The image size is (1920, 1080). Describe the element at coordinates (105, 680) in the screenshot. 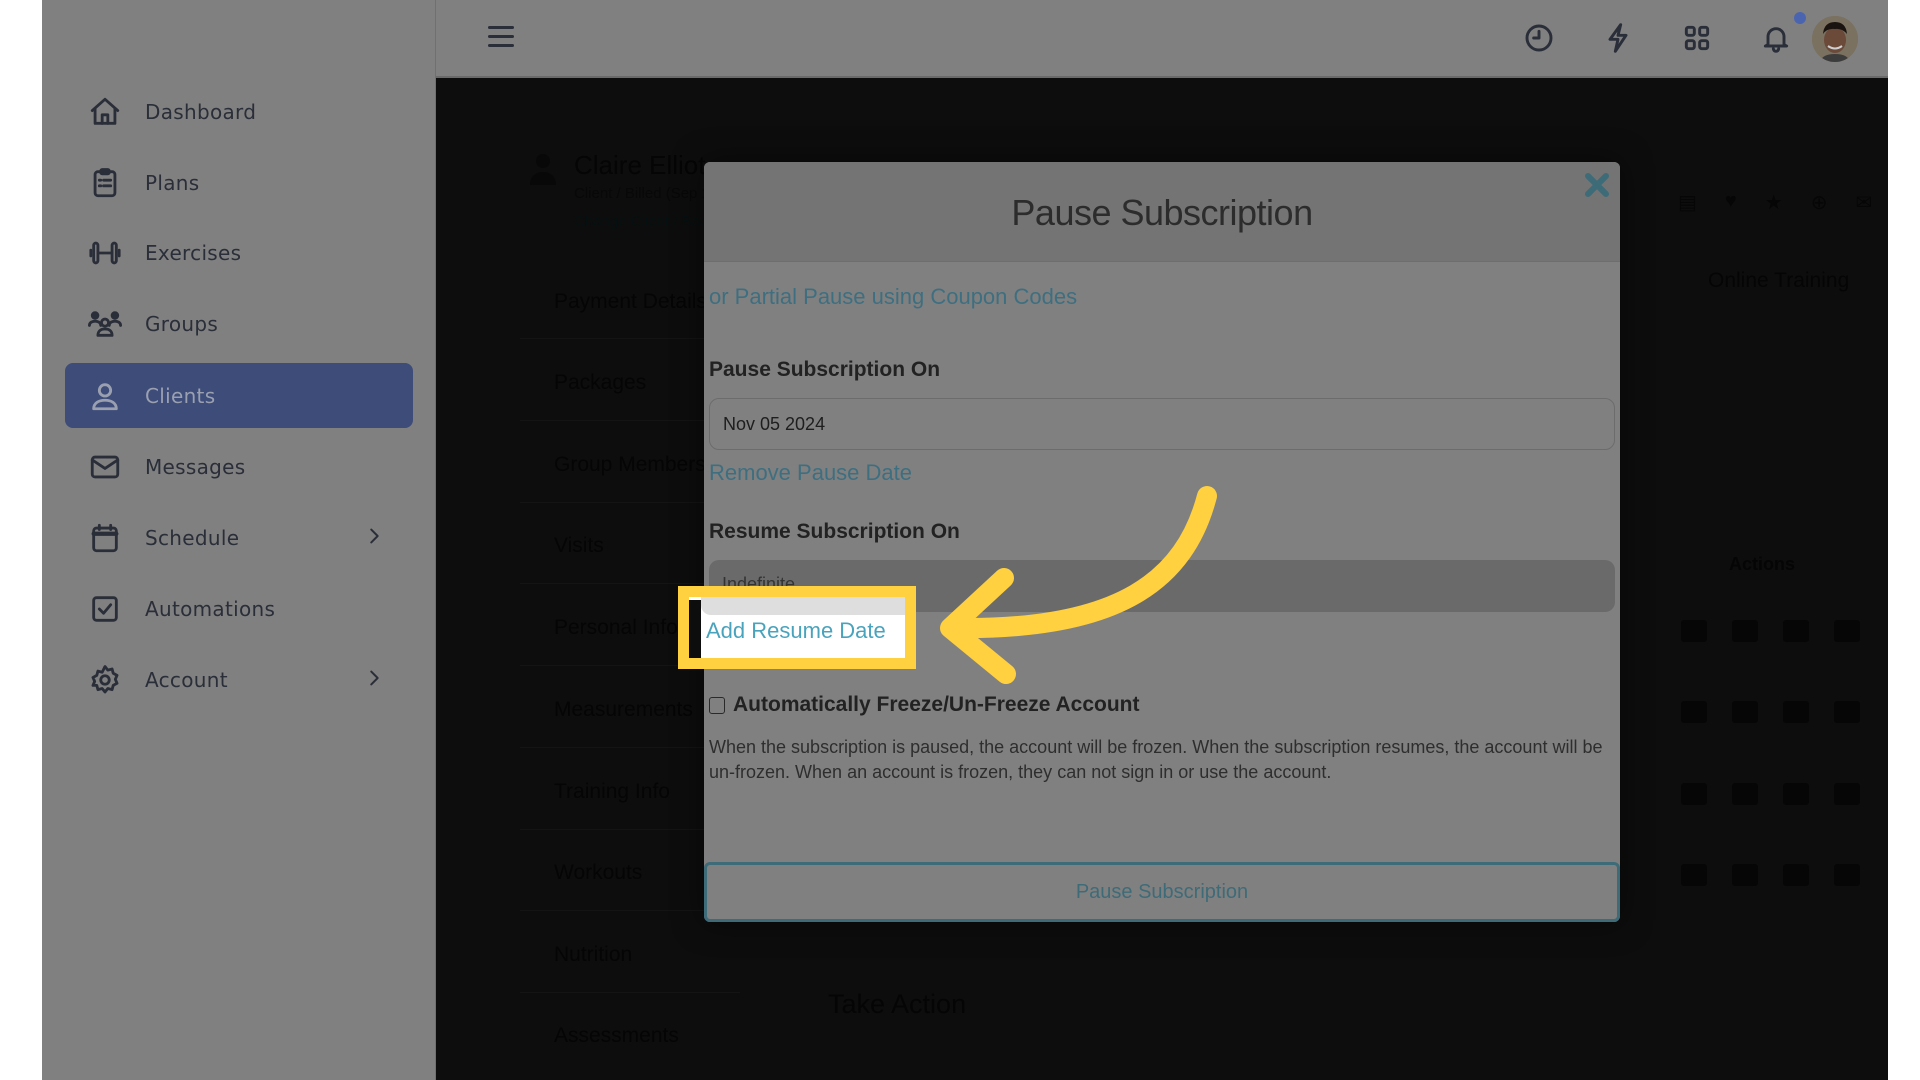

I see `gear-icon` at that location.